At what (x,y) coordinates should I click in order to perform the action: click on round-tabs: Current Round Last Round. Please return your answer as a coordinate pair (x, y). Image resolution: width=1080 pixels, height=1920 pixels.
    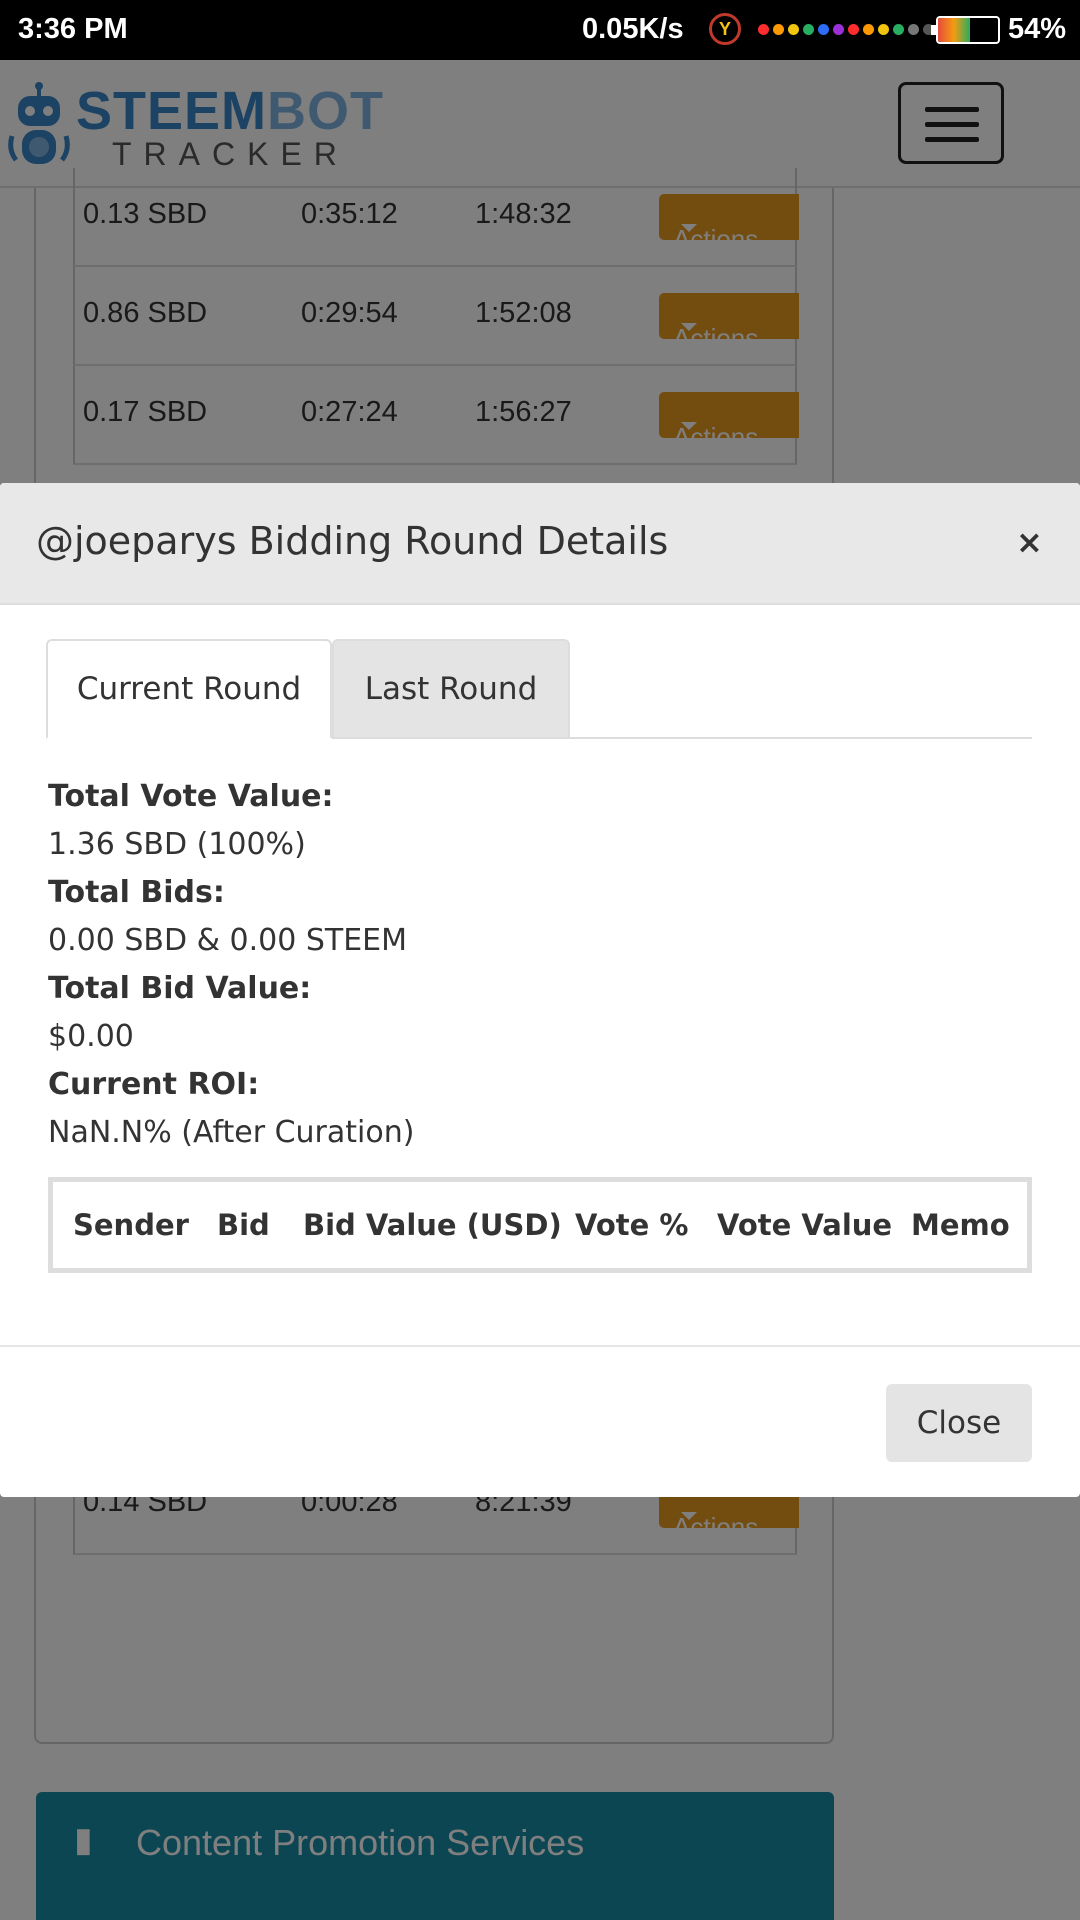
    Looking at the image, I should click on (539, 689).